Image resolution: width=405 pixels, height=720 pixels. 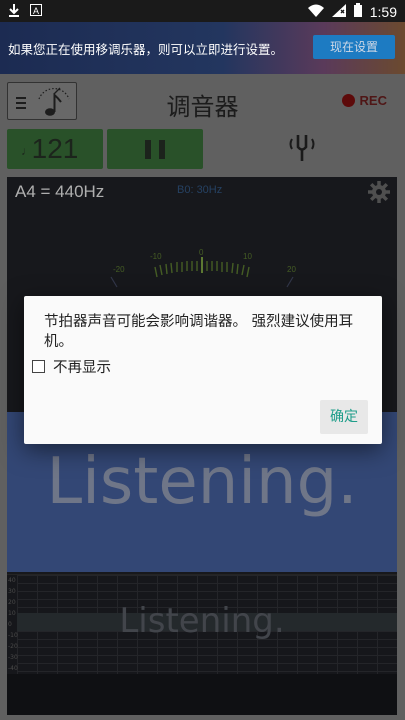 What do you see at coordinates (202, 11) in the screenshot?
I see `status-bar: A 1:59` at bounding box center [202, 11].